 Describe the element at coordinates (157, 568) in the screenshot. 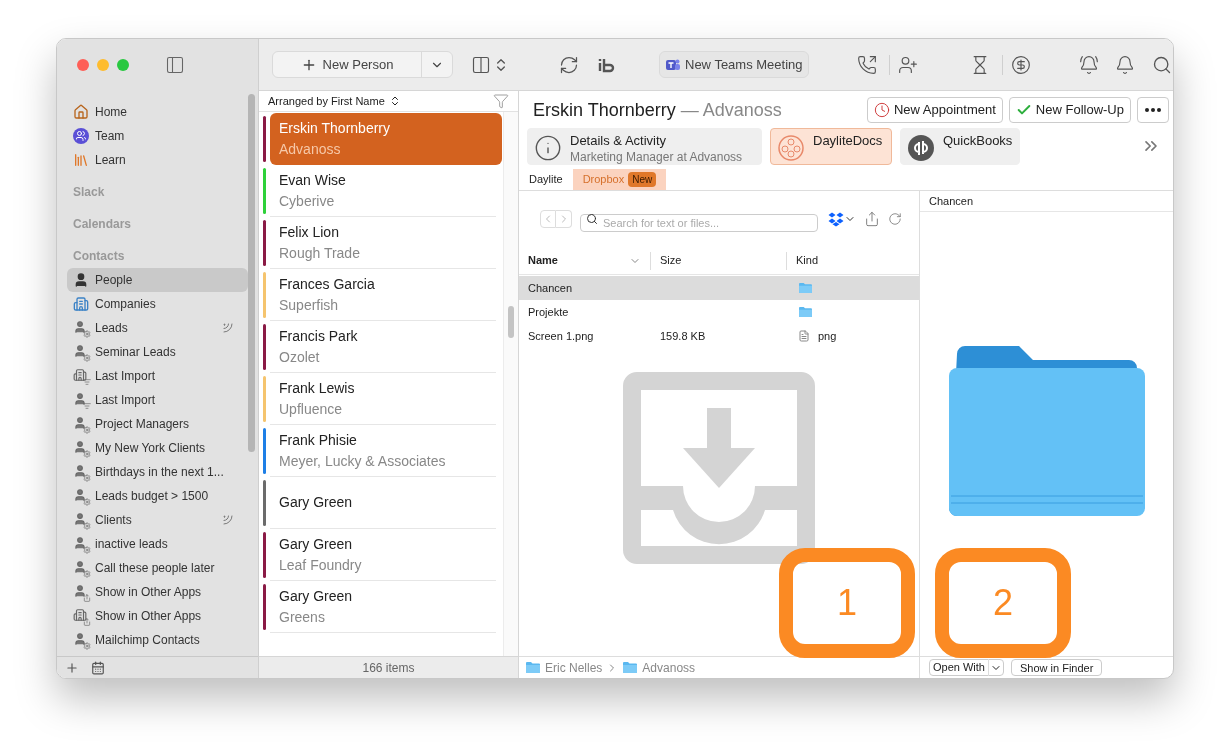

I see `sidebar-item: Call these people later` at that location.